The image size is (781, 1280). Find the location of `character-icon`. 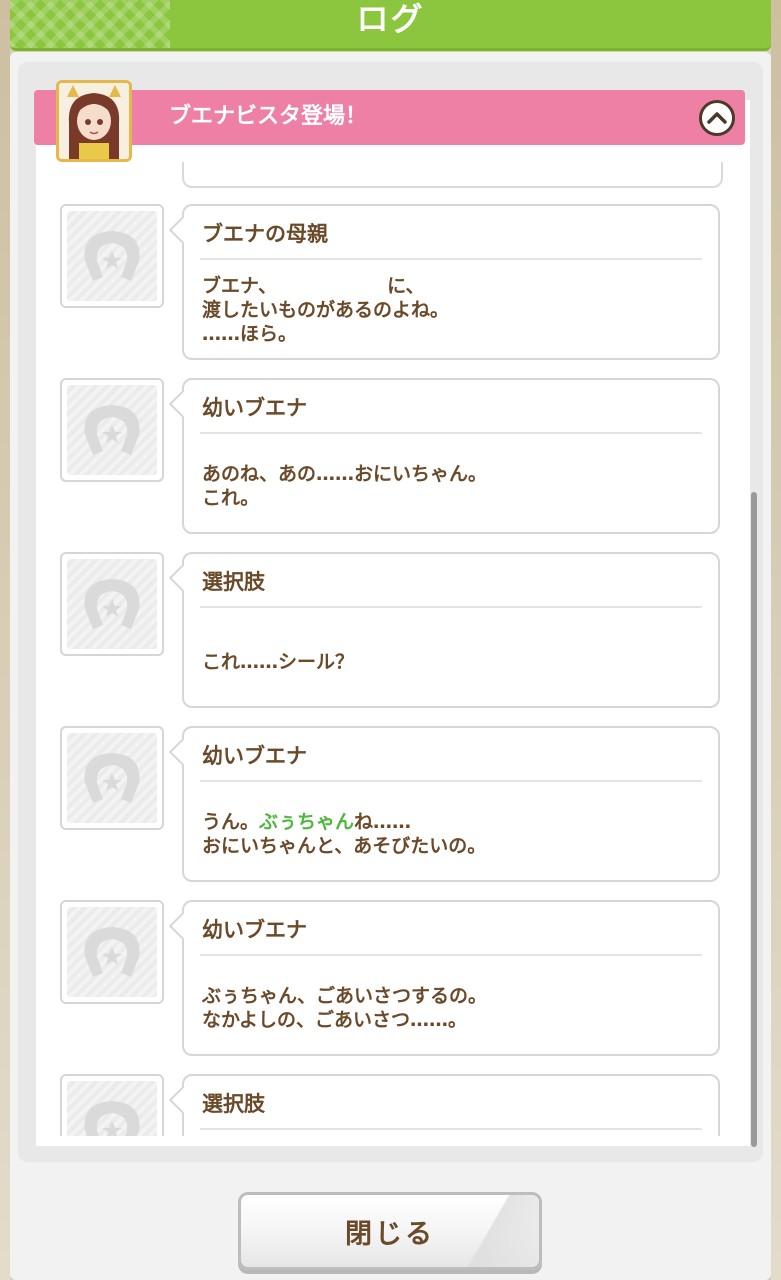

character-icon is located at coordinates (94, 121).